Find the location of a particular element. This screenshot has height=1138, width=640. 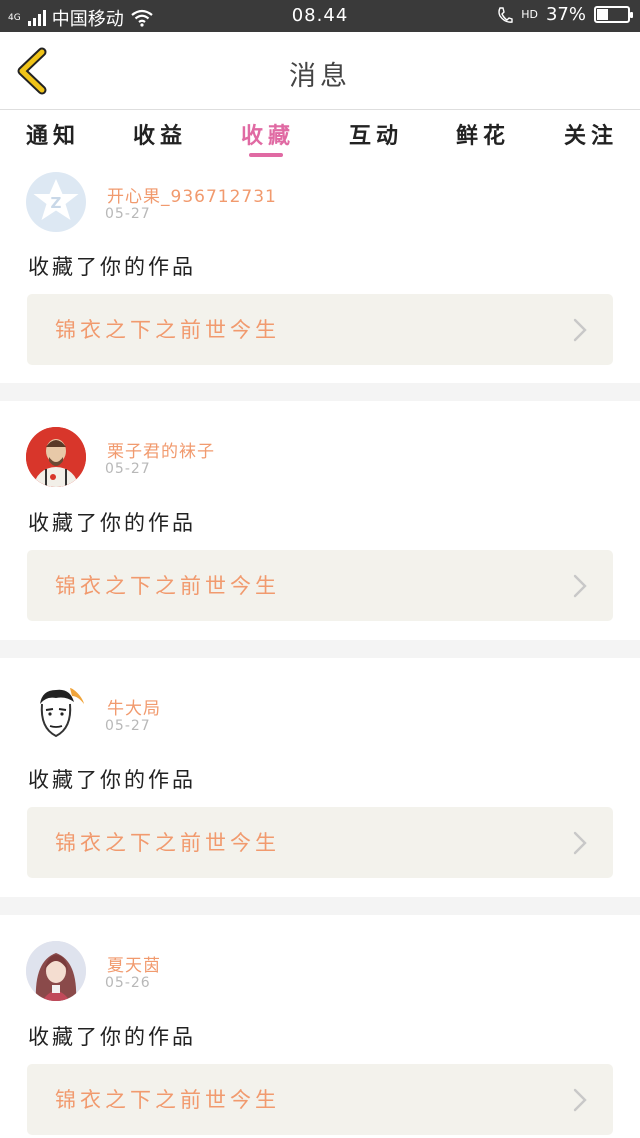

nav-header: 消息 is located at coordinates (320, 71).